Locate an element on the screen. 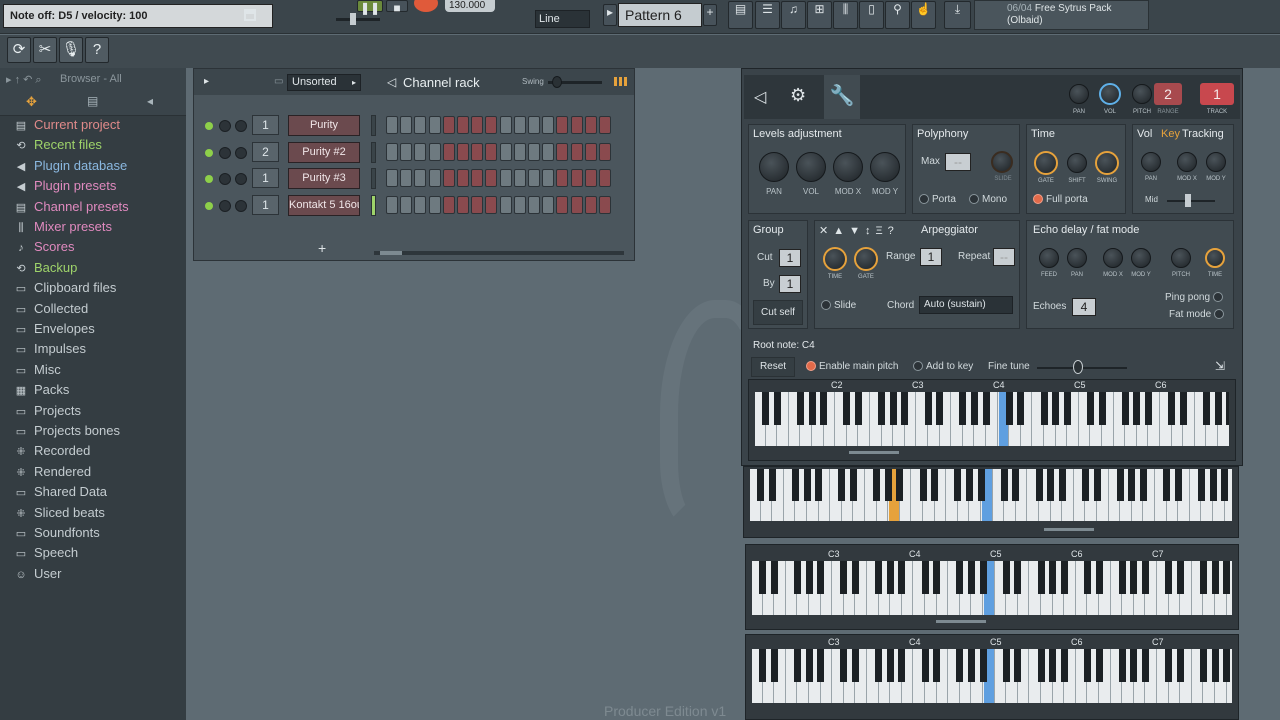  keyboard-keys is located at coordinates (992, 419).